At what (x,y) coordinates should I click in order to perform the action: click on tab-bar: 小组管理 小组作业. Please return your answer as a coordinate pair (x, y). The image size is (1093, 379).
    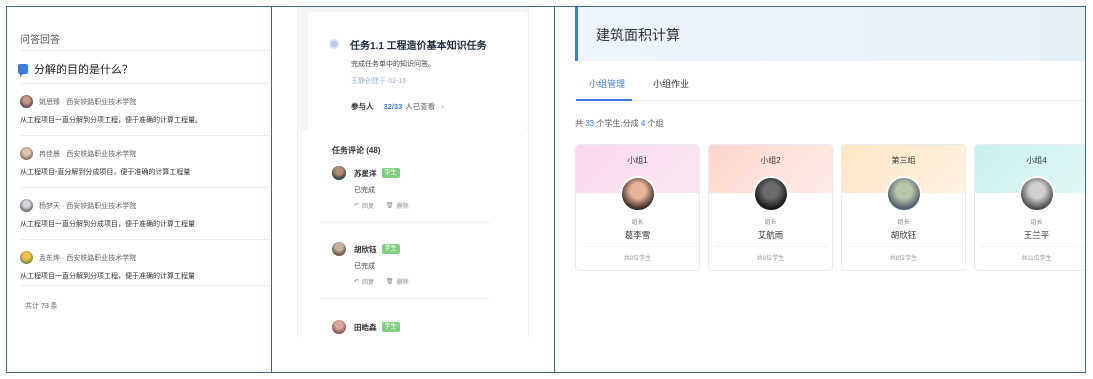
    Looking at the image, I should click on (830, 87).